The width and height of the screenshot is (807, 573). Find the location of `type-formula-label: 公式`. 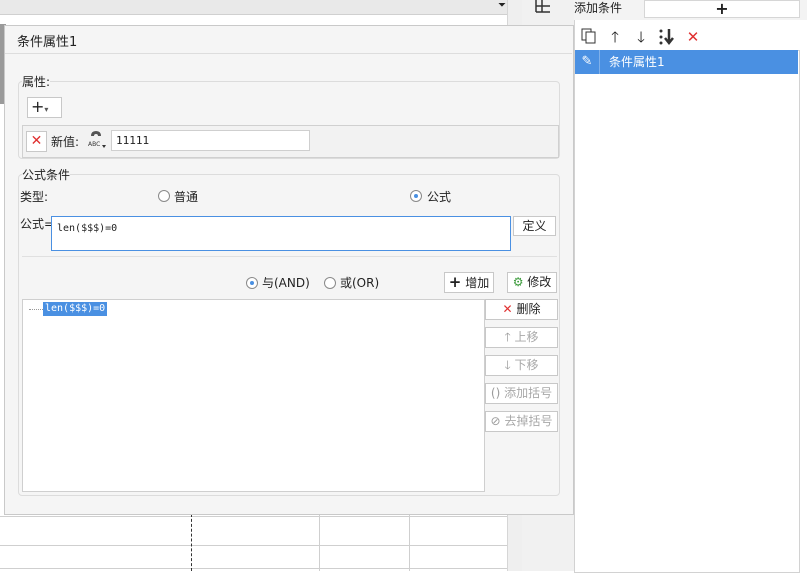

type-formula-label: 公式 is located at coordinates (439, 197).